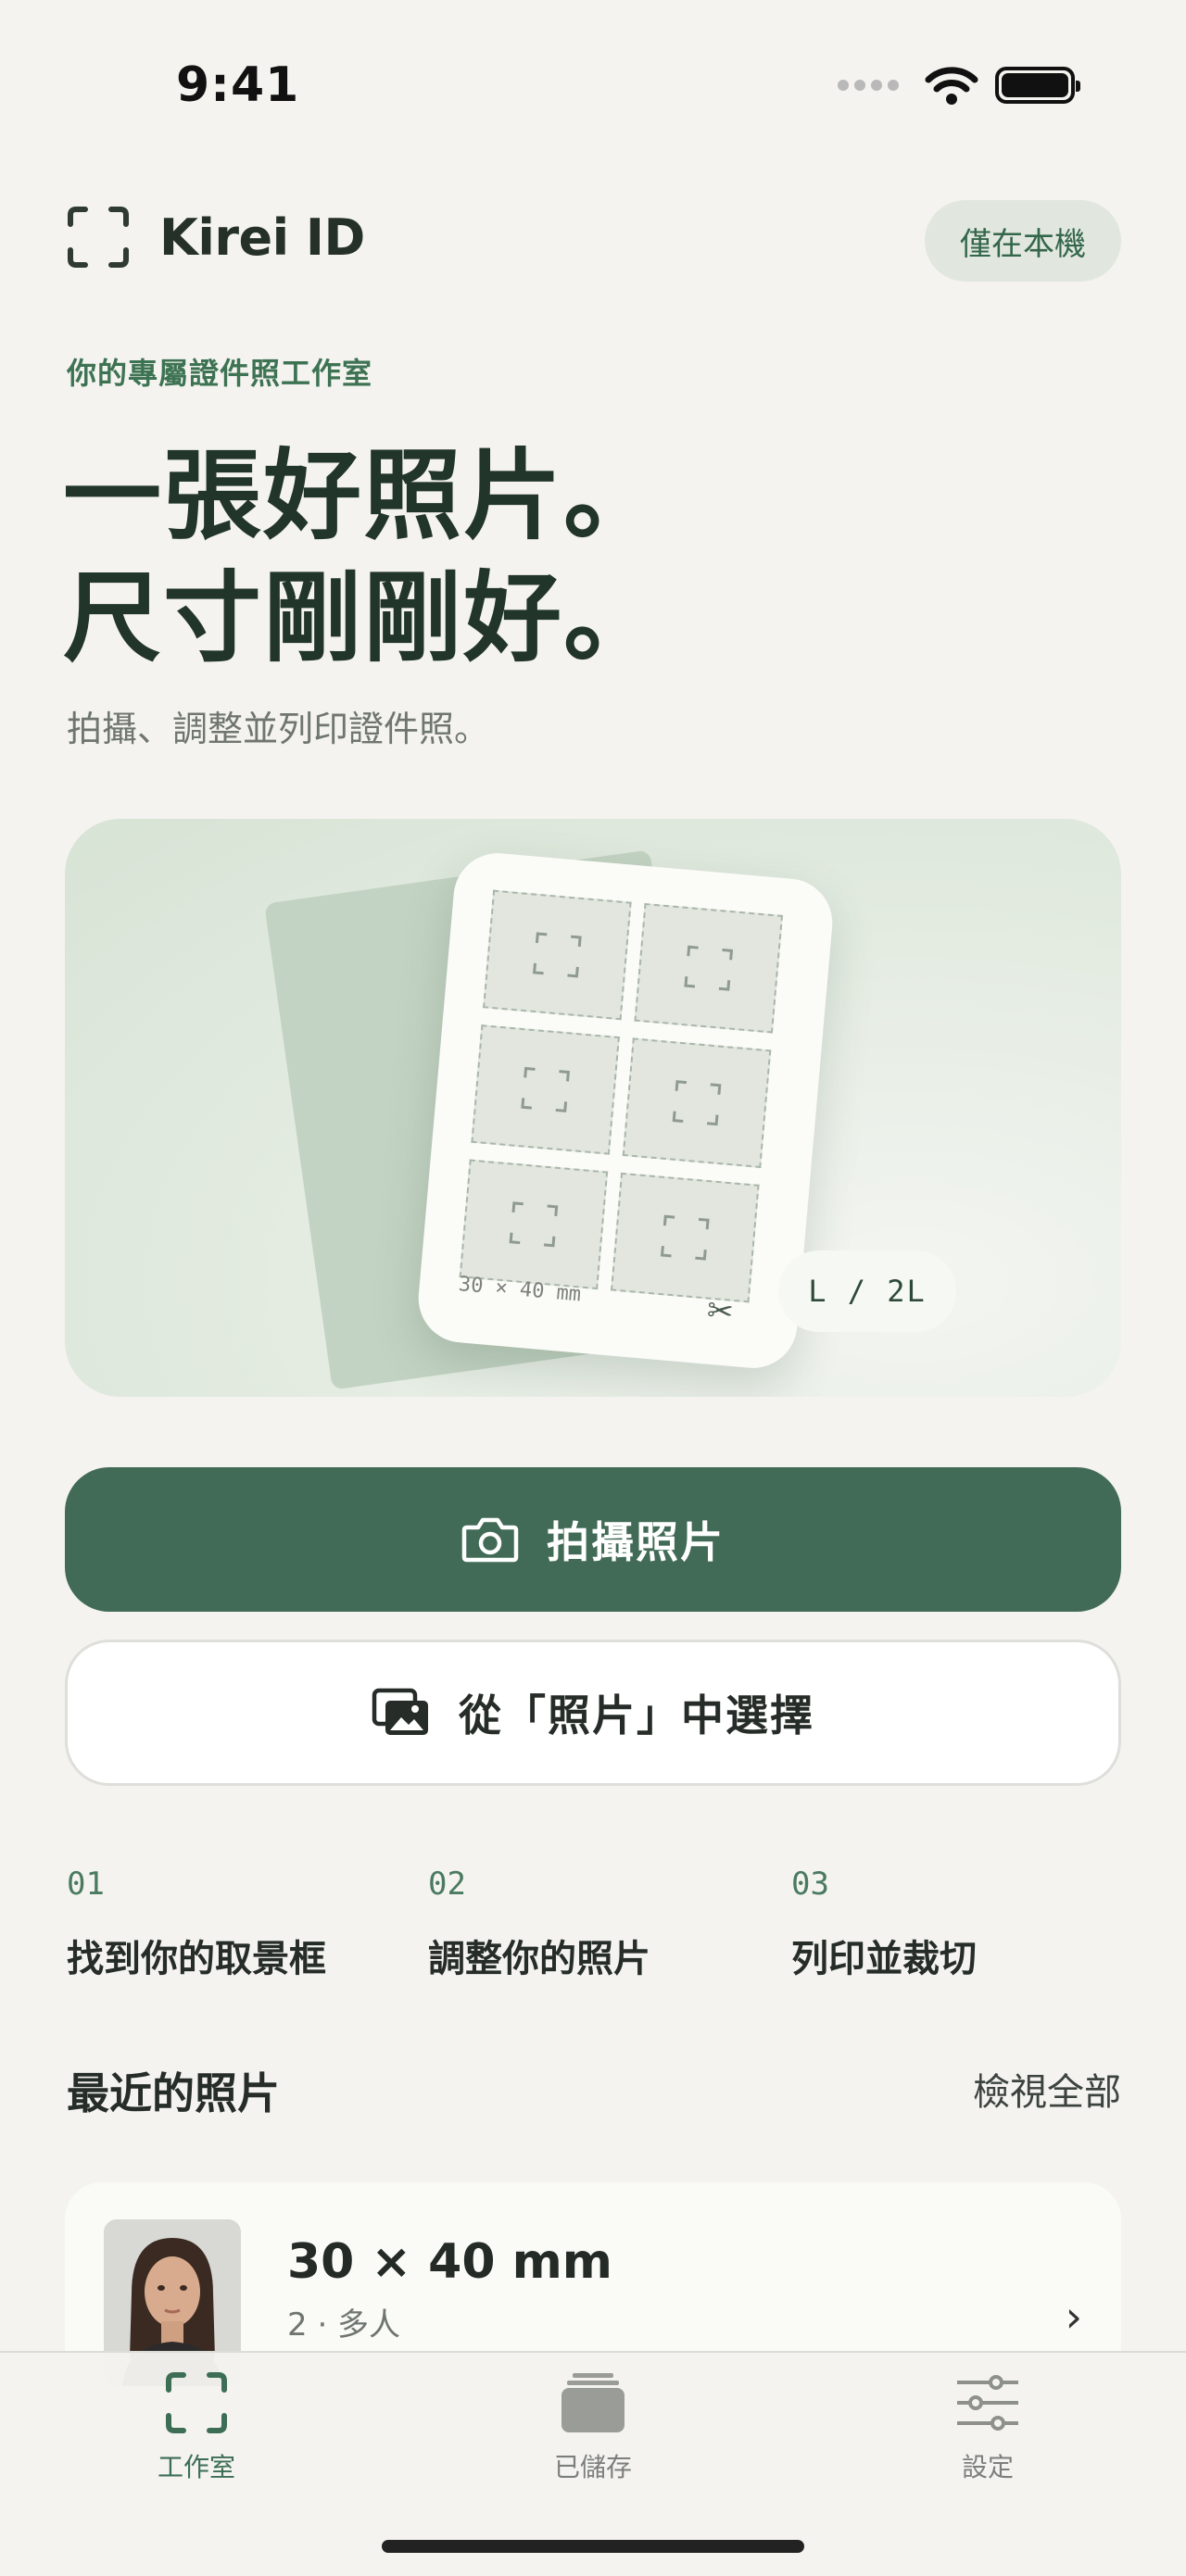 The height and width of the screenshot is (2576, 1186). I want to click on tab-settings: 設定, so click(987, 2427).